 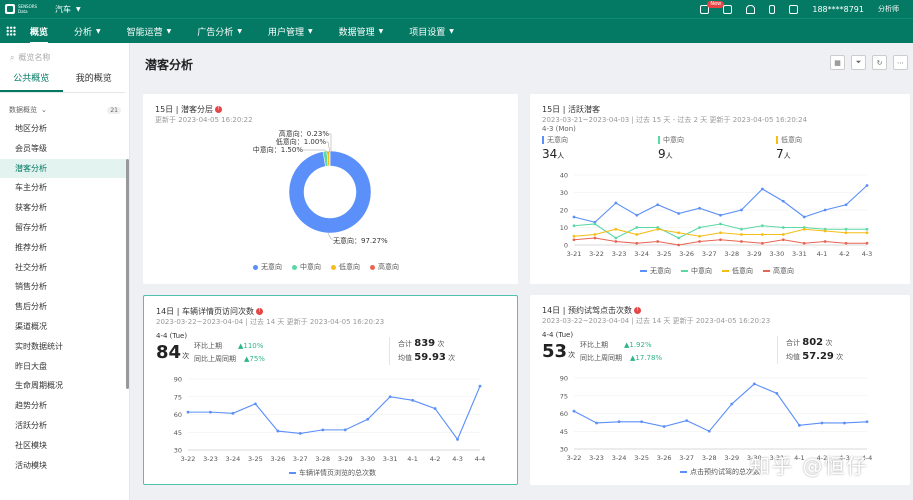 What do you see at coordinates (63, 248) in the screenshot?
I see `sidebar-item: 推荐分析` at bounding box center [63, 248].